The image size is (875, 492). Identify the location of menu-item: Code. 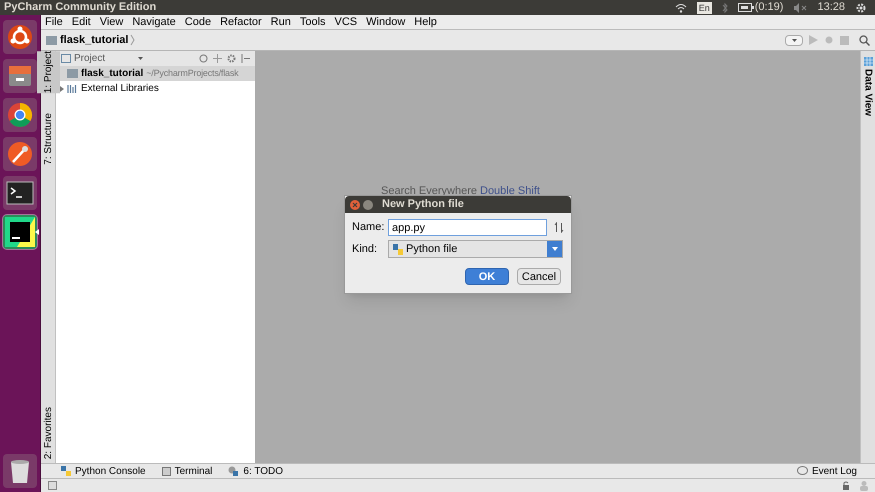
(198, 22).